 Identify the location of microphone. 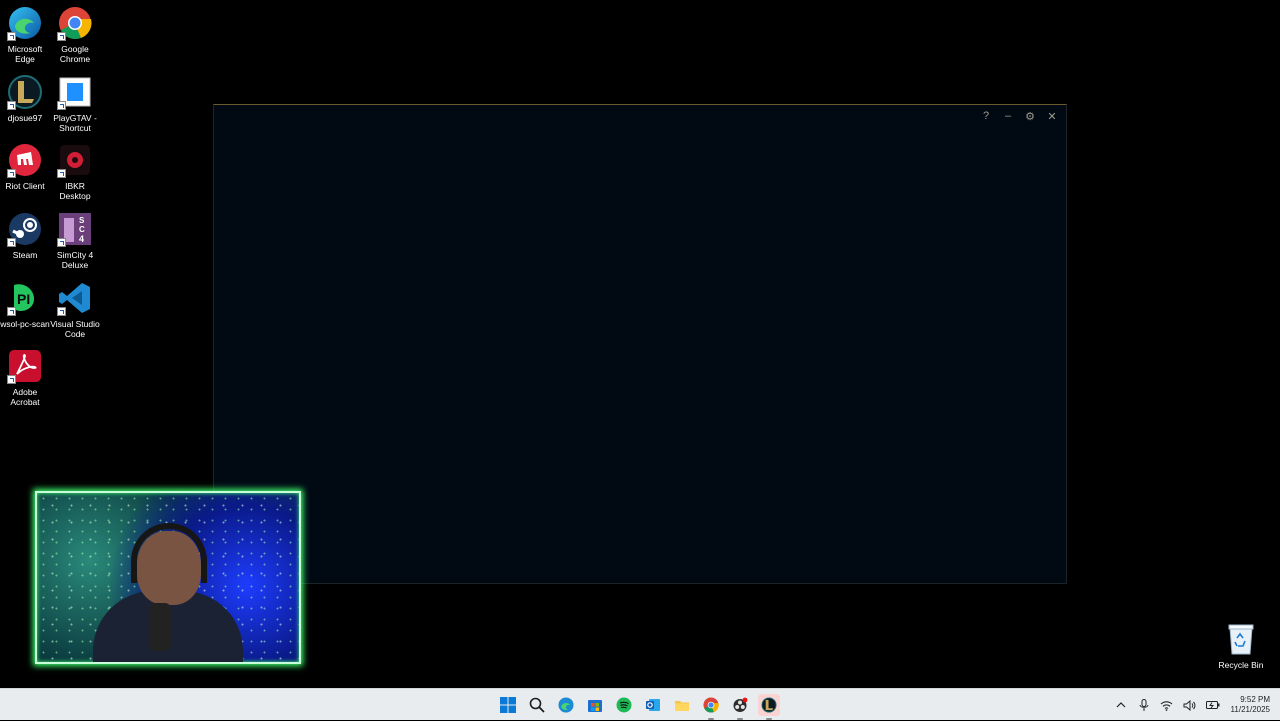
(160, 627).